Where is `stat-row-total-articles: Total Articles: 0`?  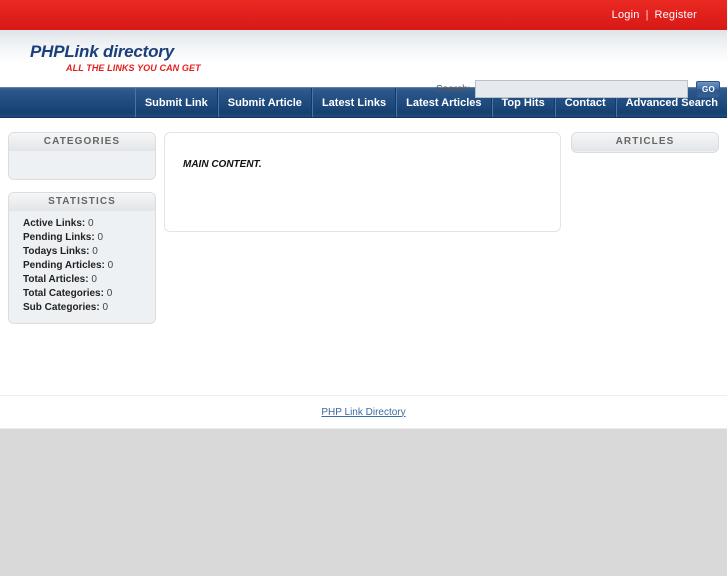
stat-row-total-articles: Total Articles: 0 is located at coordinates (83, 280).